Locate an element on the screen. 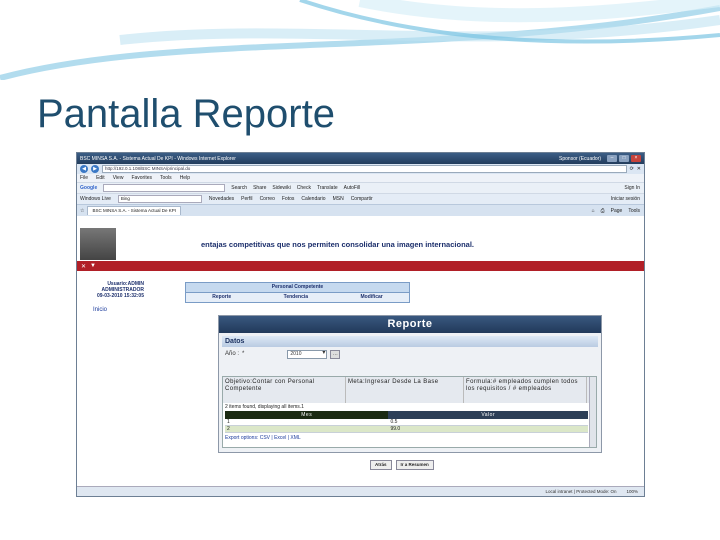  tab-bsc-minsa: BSC MINSA S.A. - Sistema Actual De KPI is located at coordinates (134, 210).